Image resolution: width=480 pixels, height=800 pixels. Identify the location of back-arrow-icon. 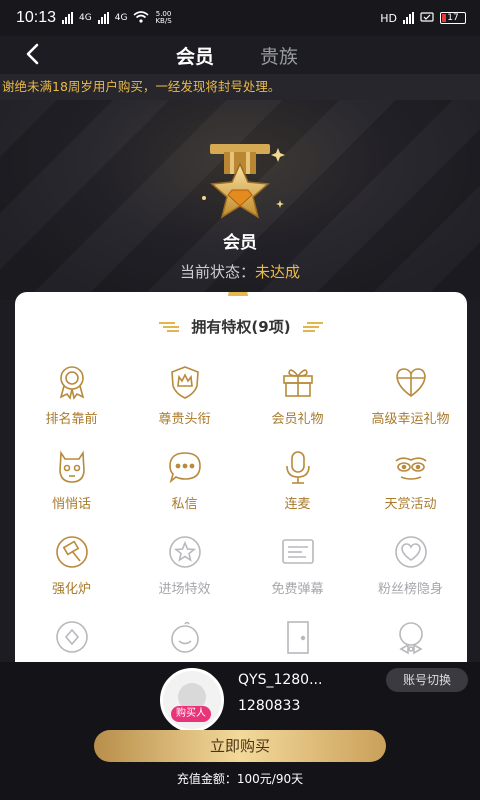
(34, 54).